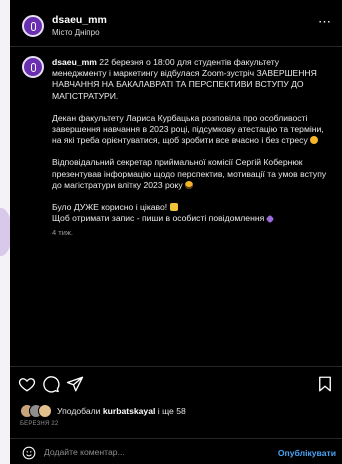  Describe the element at coordinates (29, 453) in the screenshot. I see `emoji-icon` at that location.